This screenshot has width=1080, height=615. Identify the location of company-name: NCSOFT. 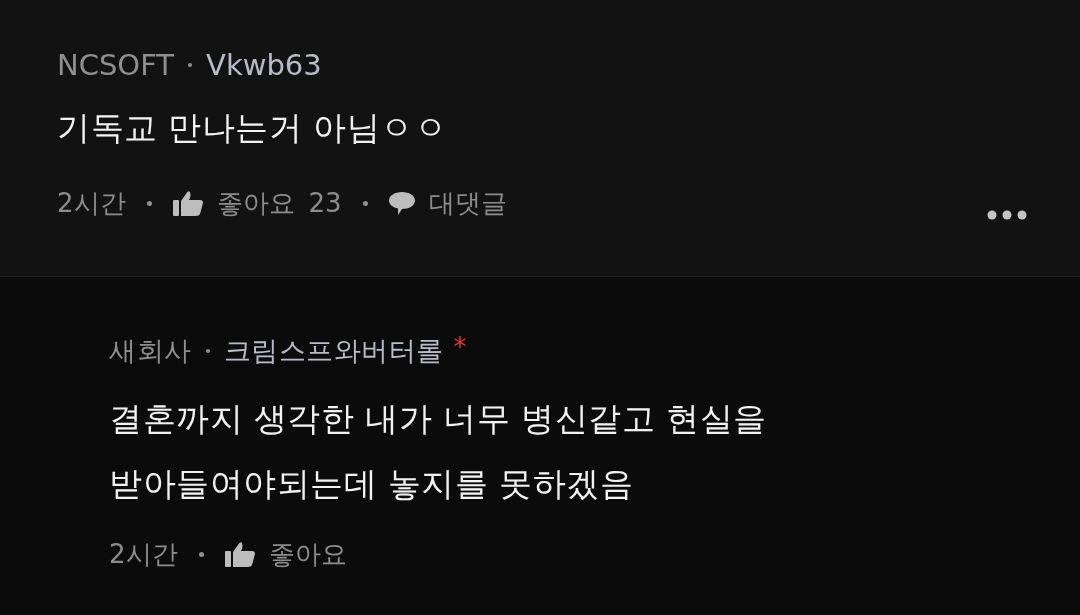
(116, 65).